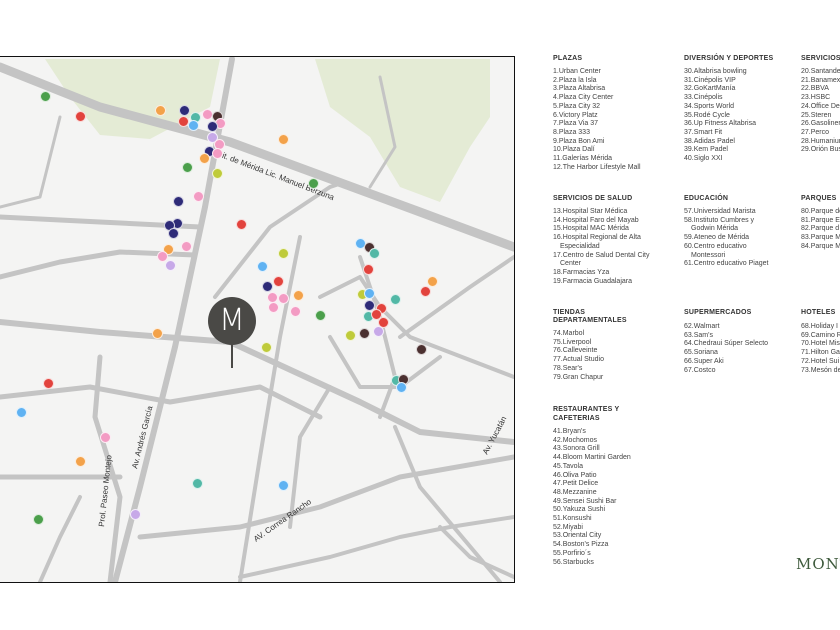  What do you see at coordinates (568, 466) in the screenshot?
I see `legend-item: 45.Tavola` at bounding box center [568, 466].